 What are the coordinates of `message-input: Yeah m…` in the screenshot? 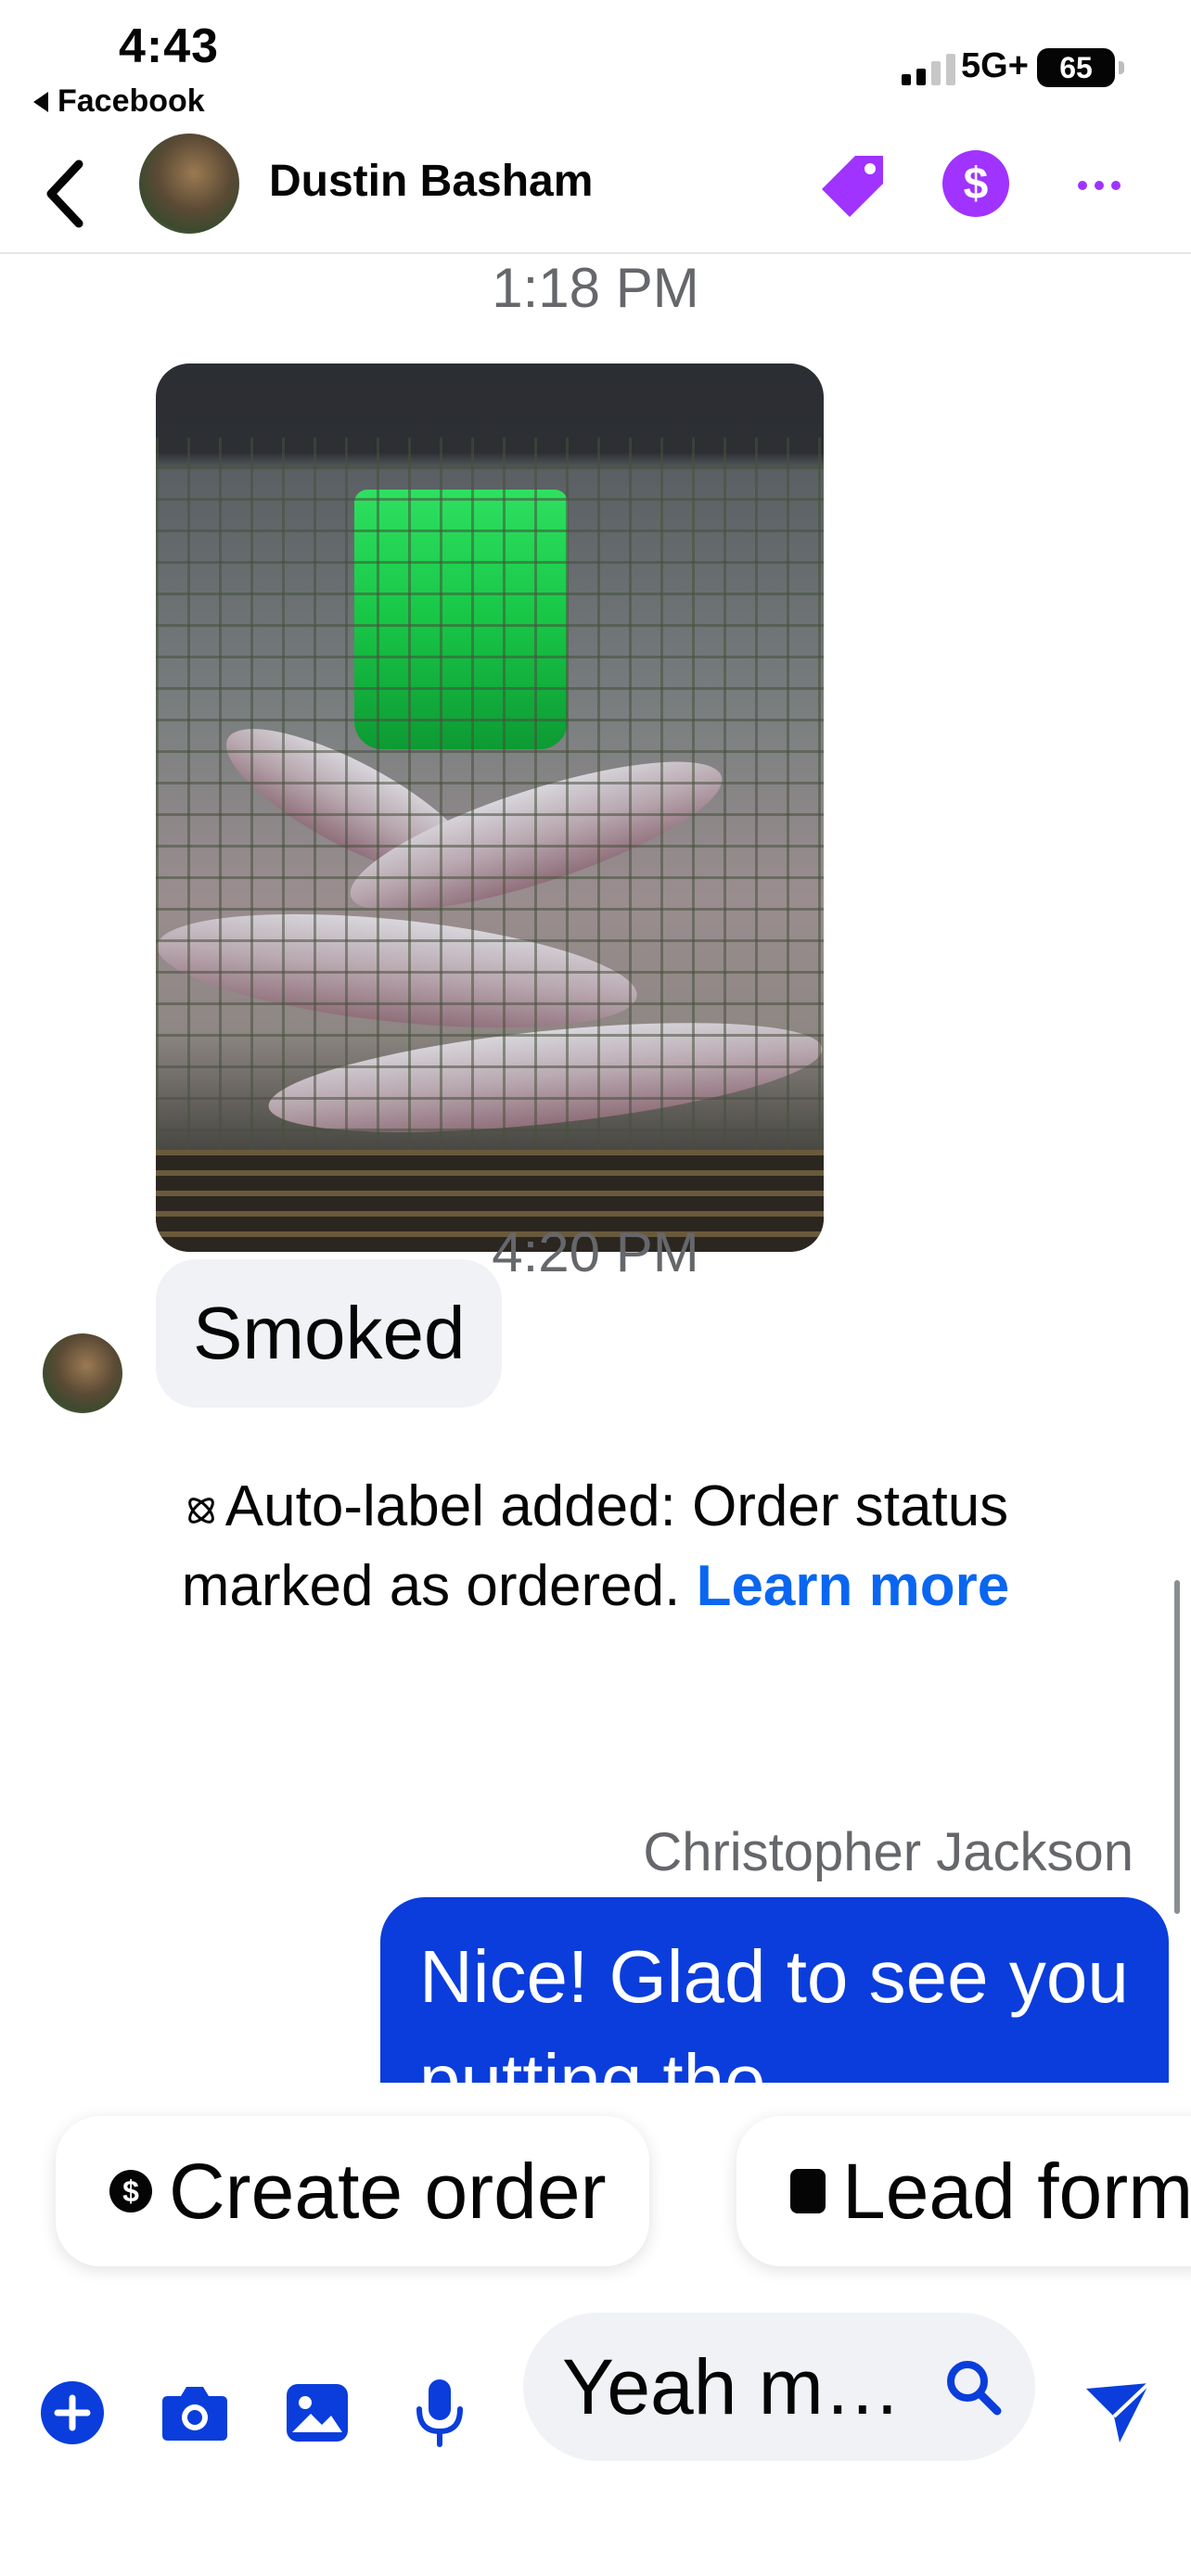 It's located at (779, 2387).